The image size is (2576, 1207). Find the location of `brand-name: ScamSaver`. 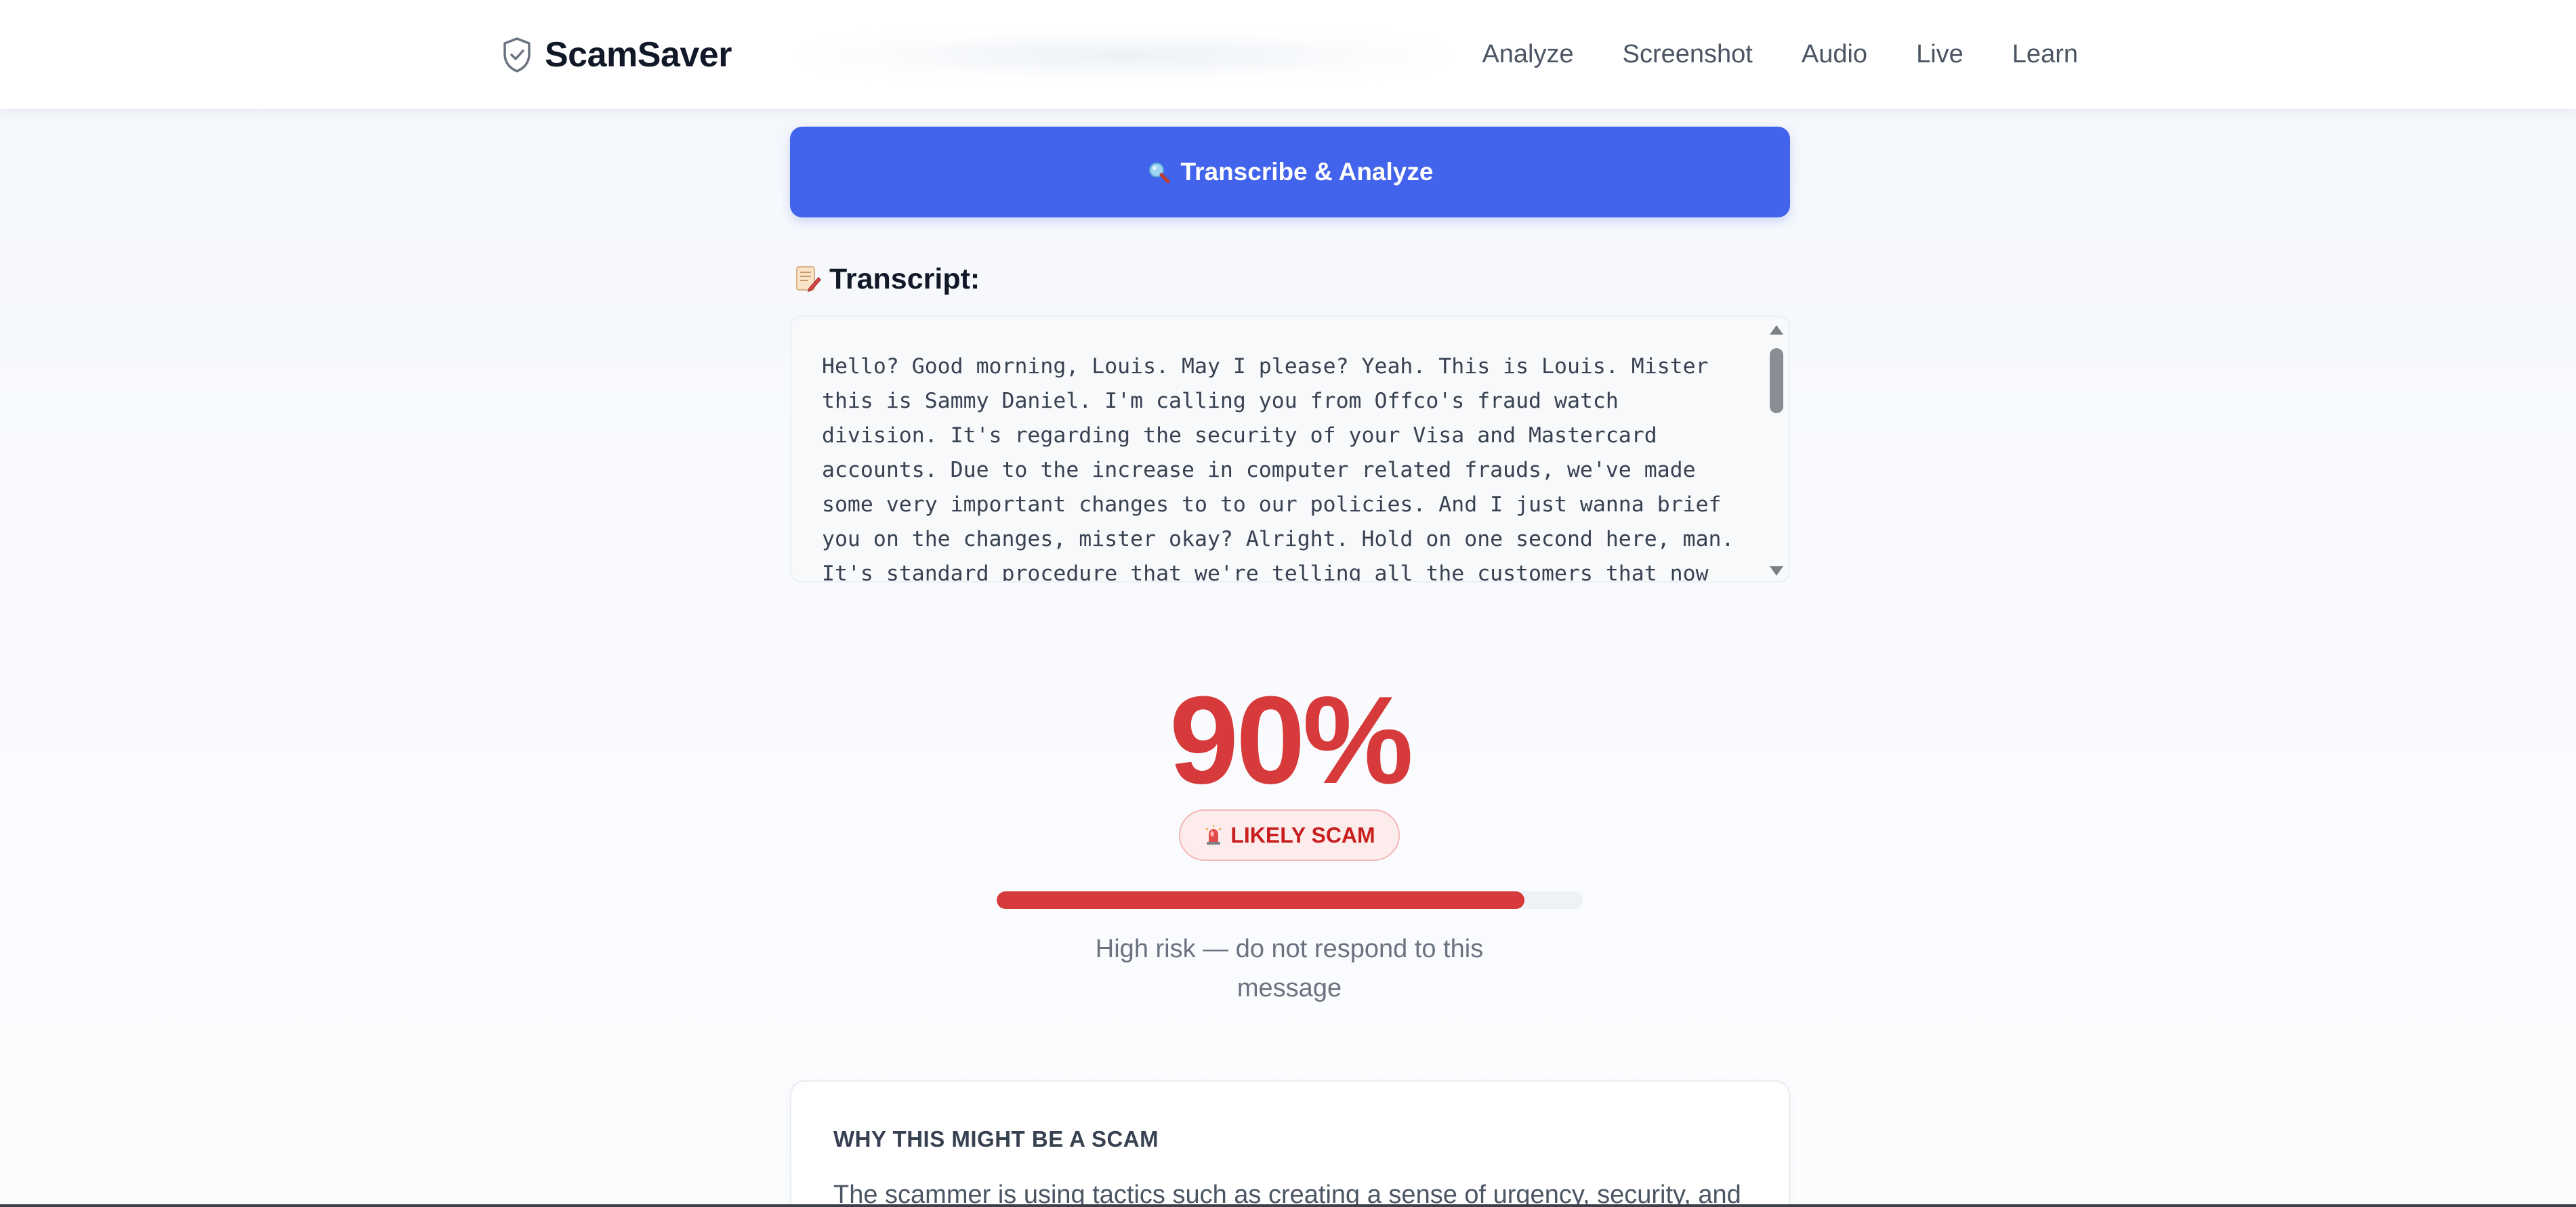

brand-name: ScamSaver is located at coordinates (638, 55).